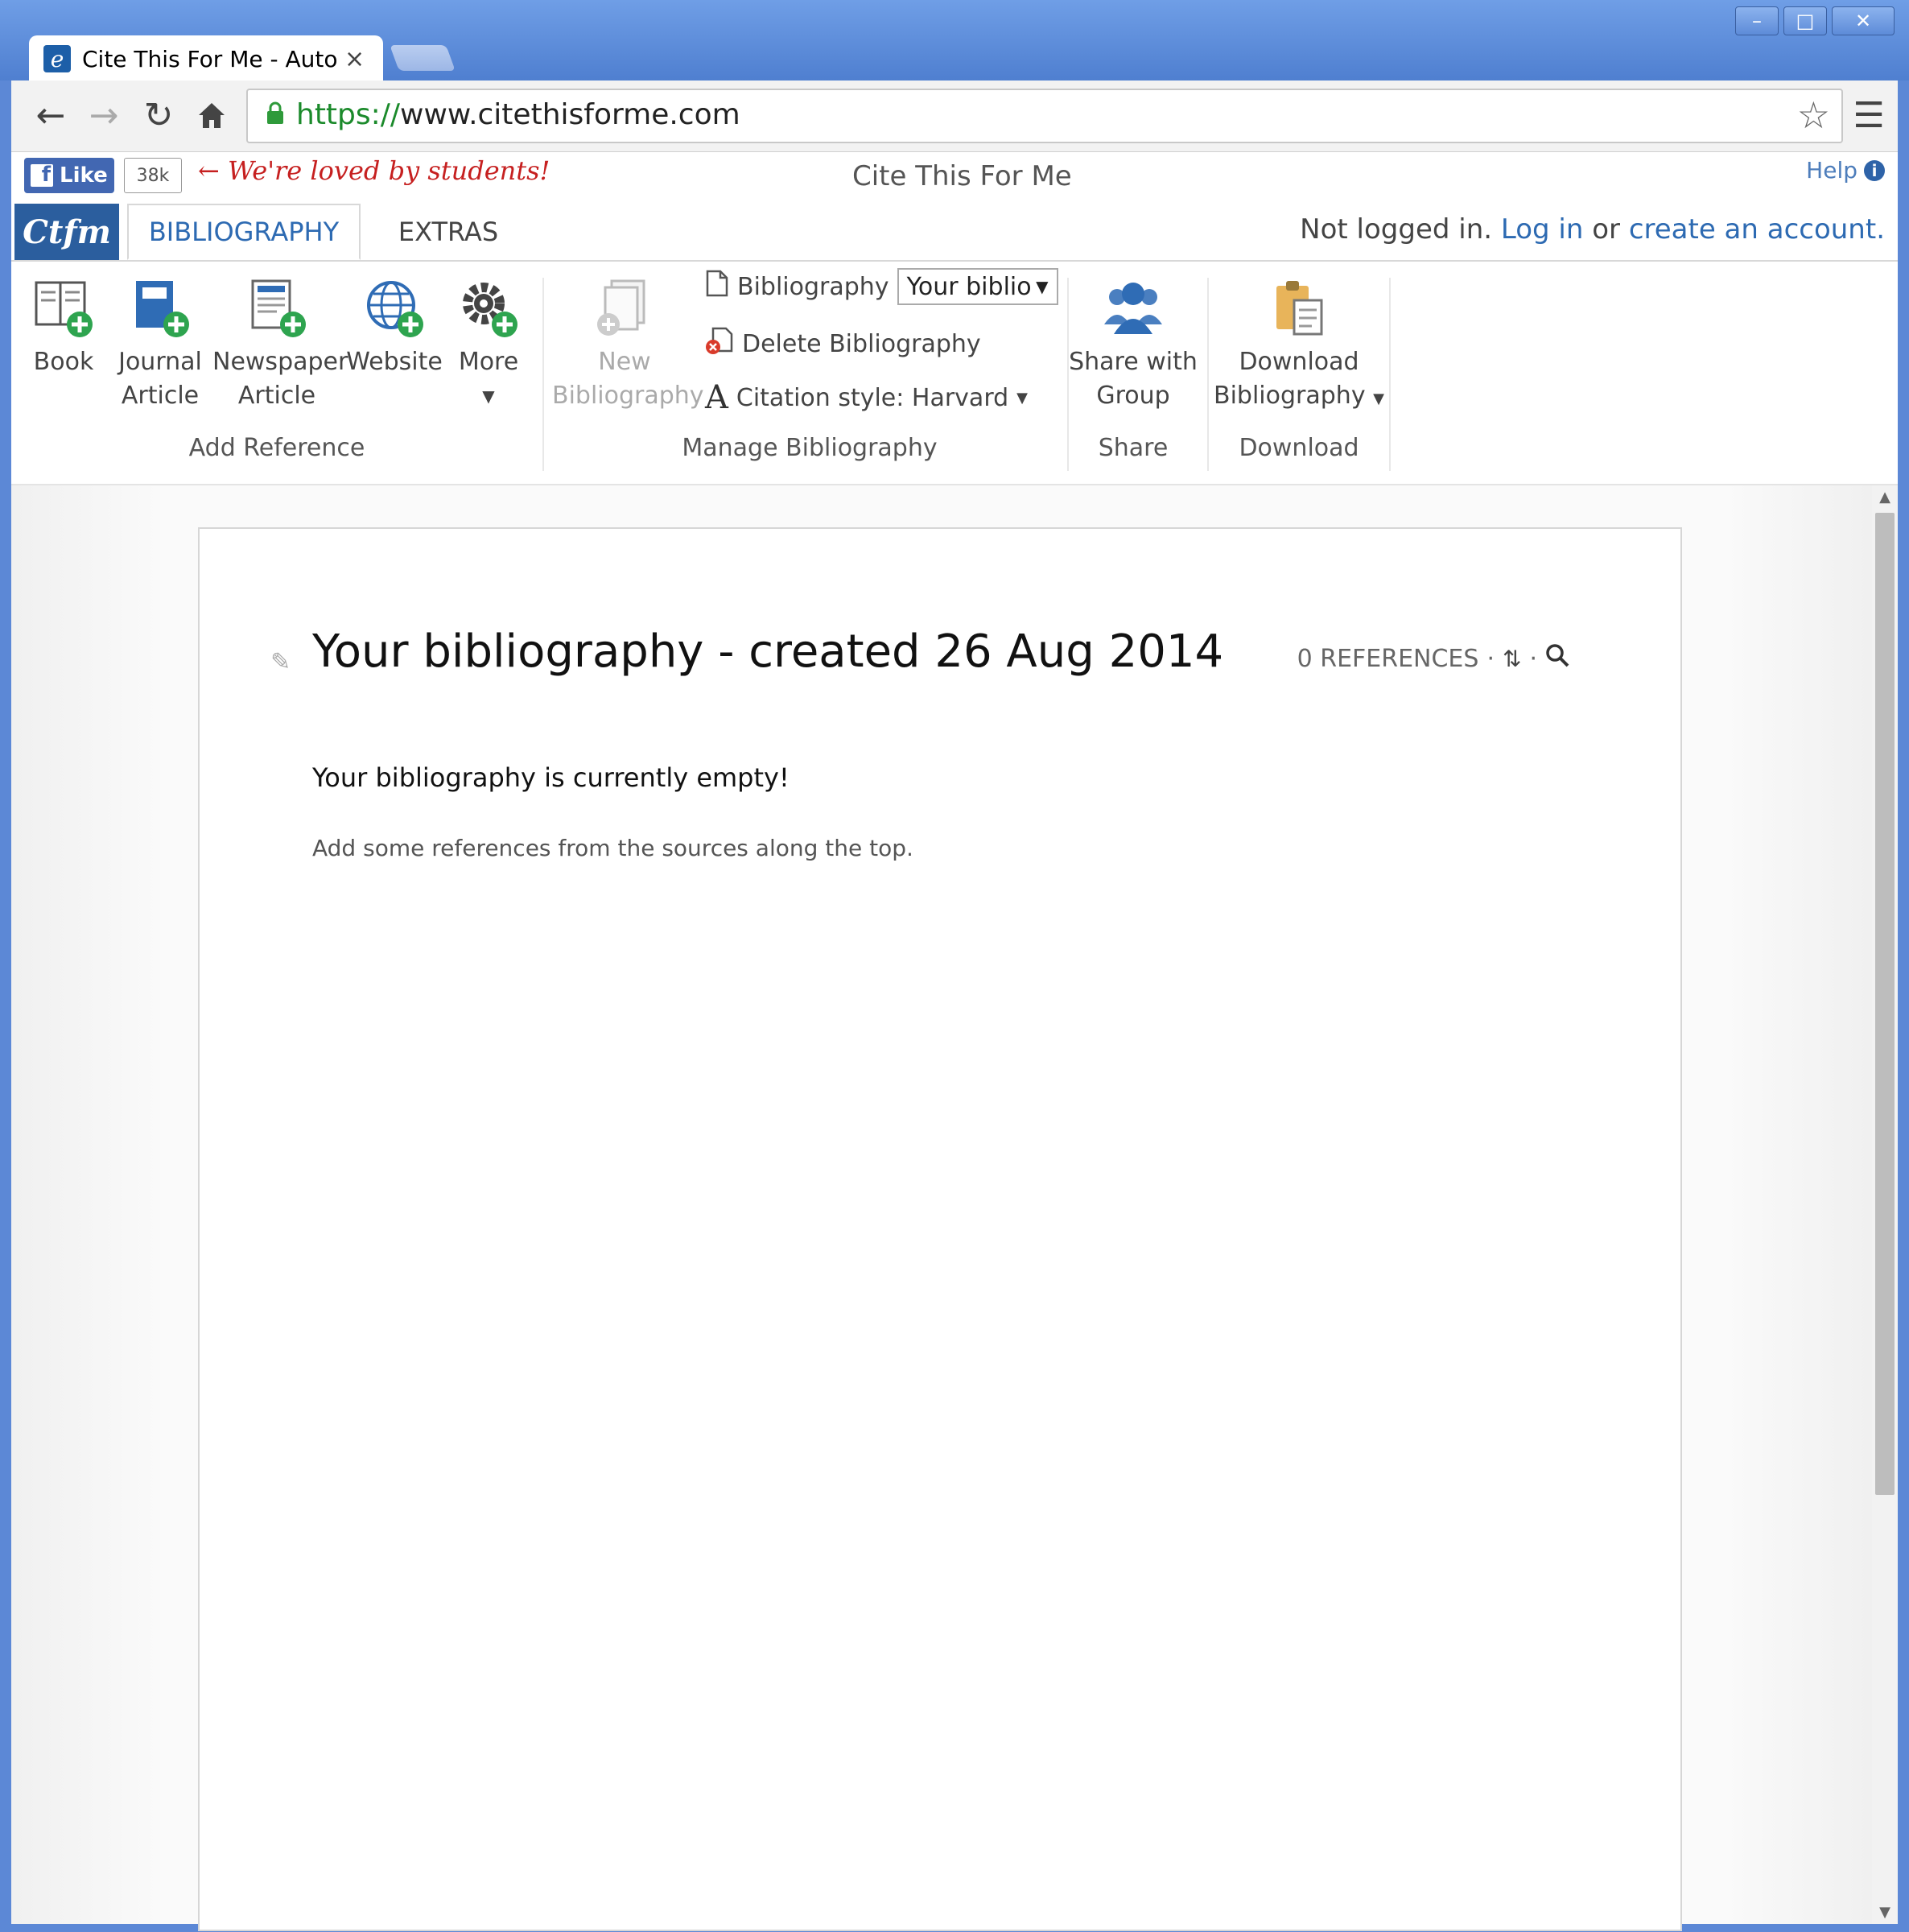  I want to click on info-icon: i, so click(1875, 170).